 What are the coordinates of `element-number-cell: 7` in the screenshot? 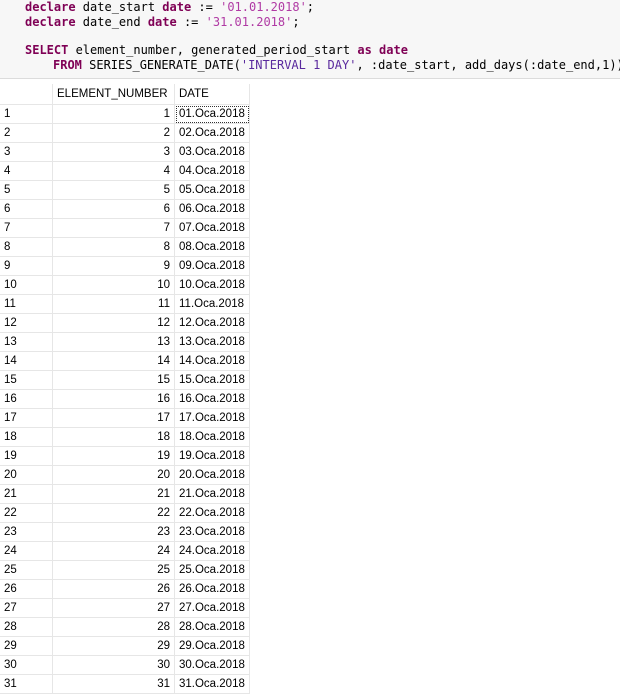 It's located at (113, 228).